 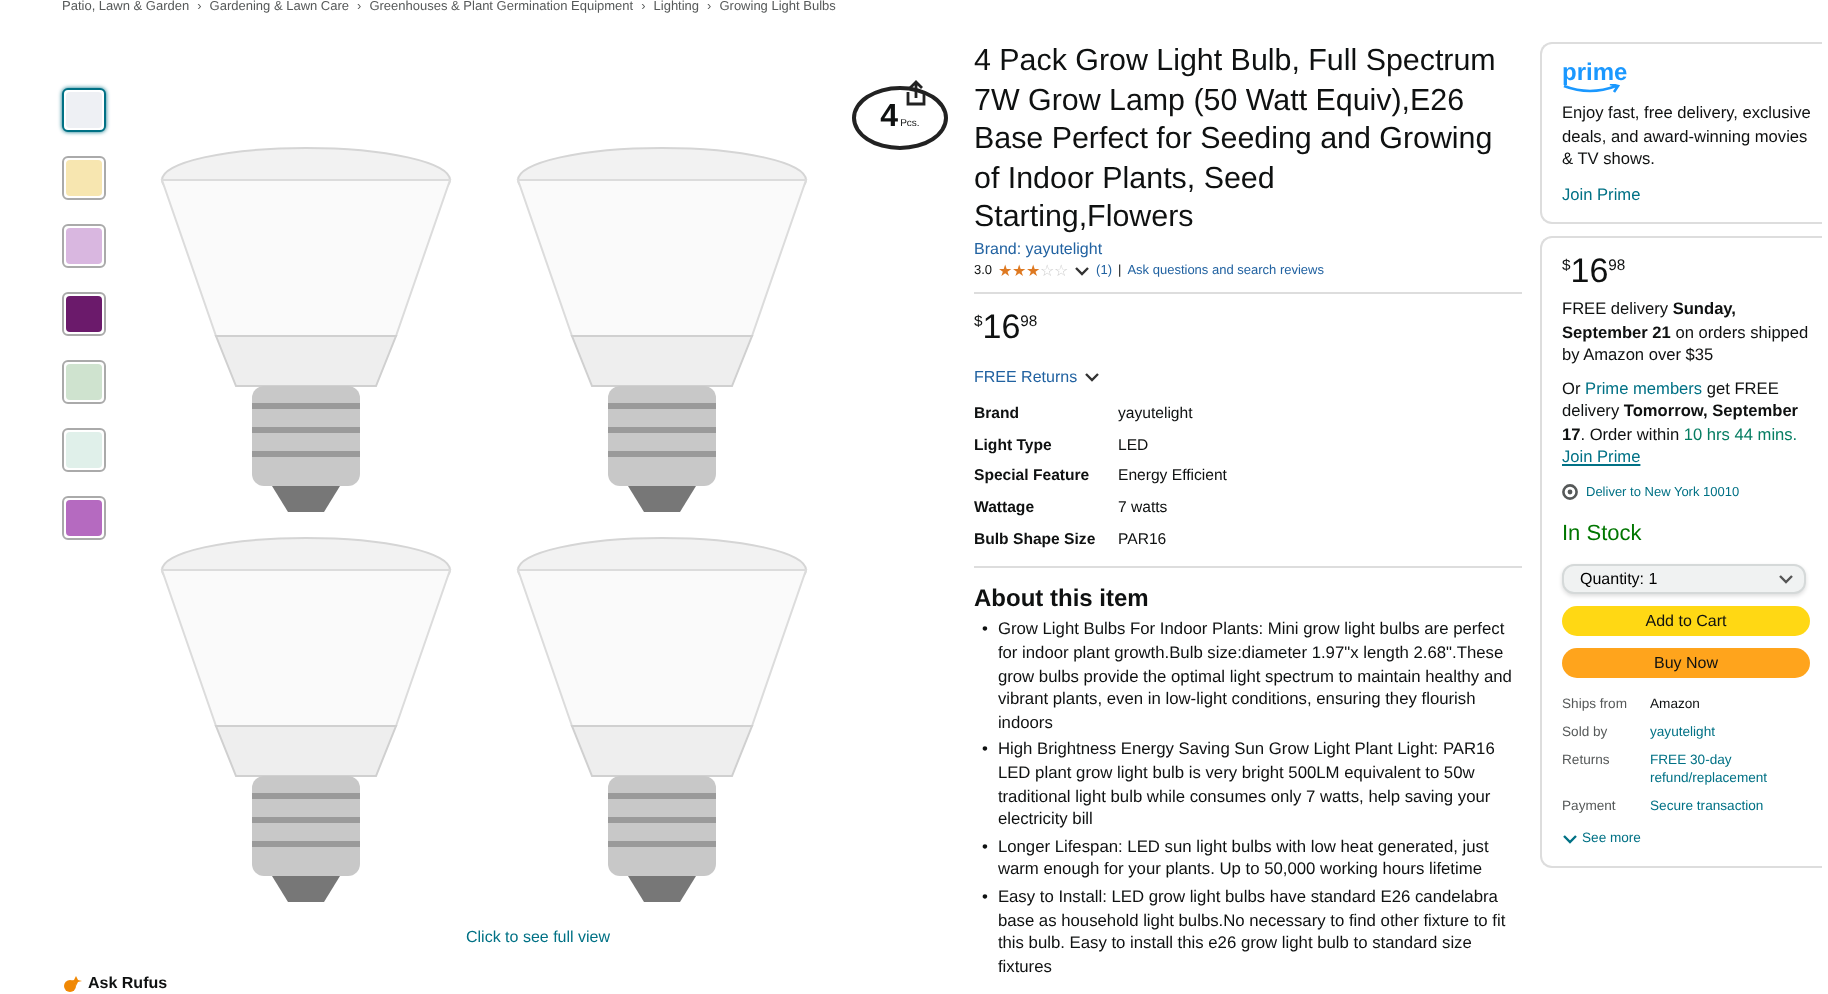 What do you see at coordinates (1244, 859) in the screenshot?
I see `bullet-text: Longer Lifespan: LED sun light bulbs with low heat generated, just warm enough for your plants. Up to 50,000 working hours lifetime` at bounding box center [1244, 859].